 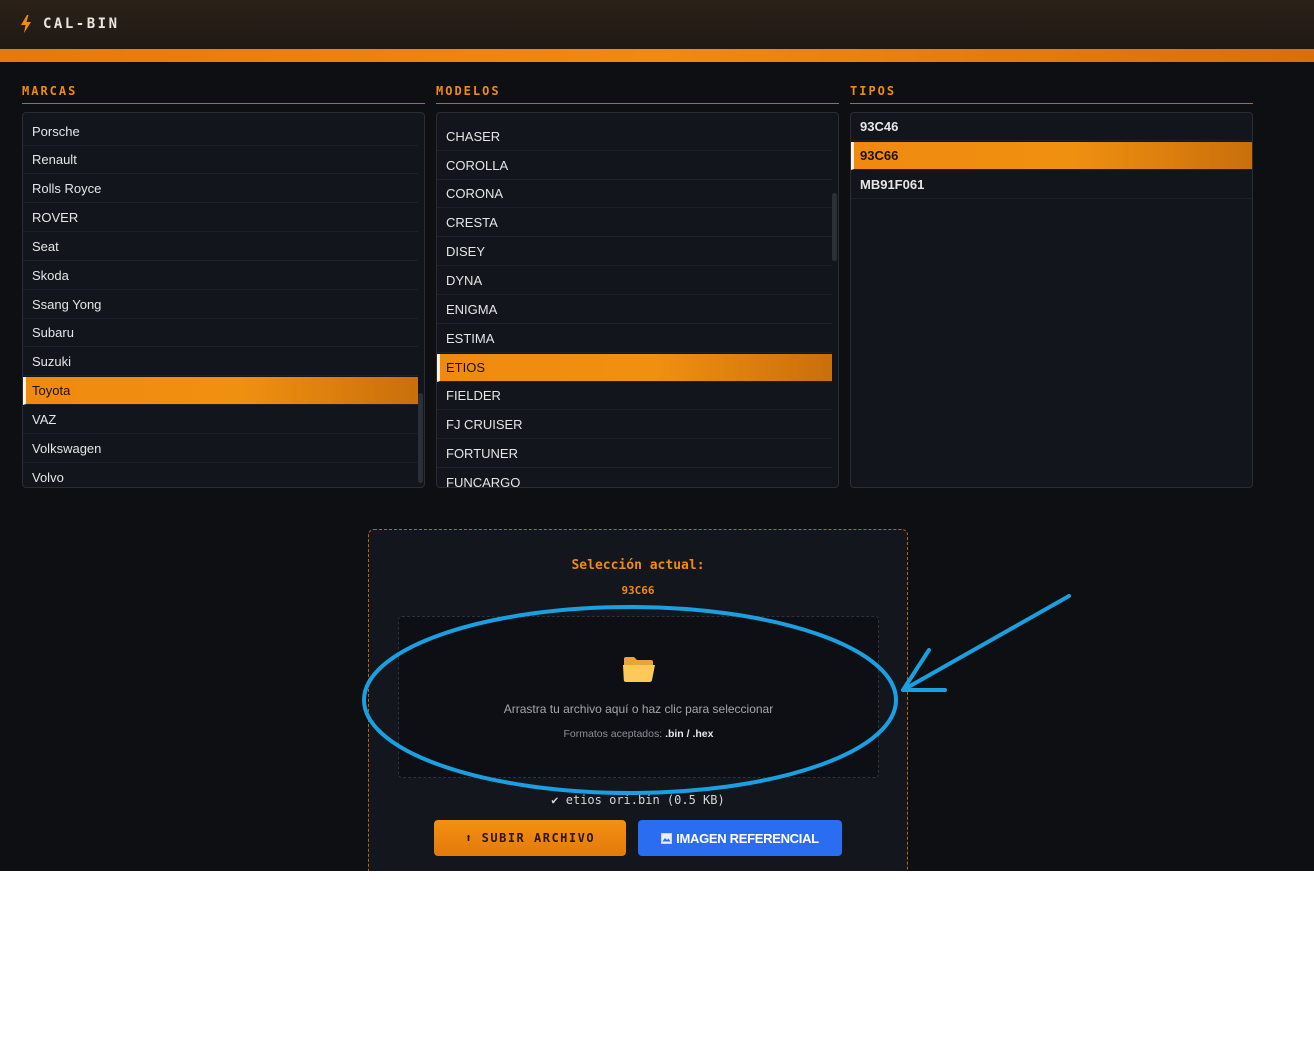 I want to click on reference-button-label: IMAGEN REFERENCIAL, so click(x=747, y=838).